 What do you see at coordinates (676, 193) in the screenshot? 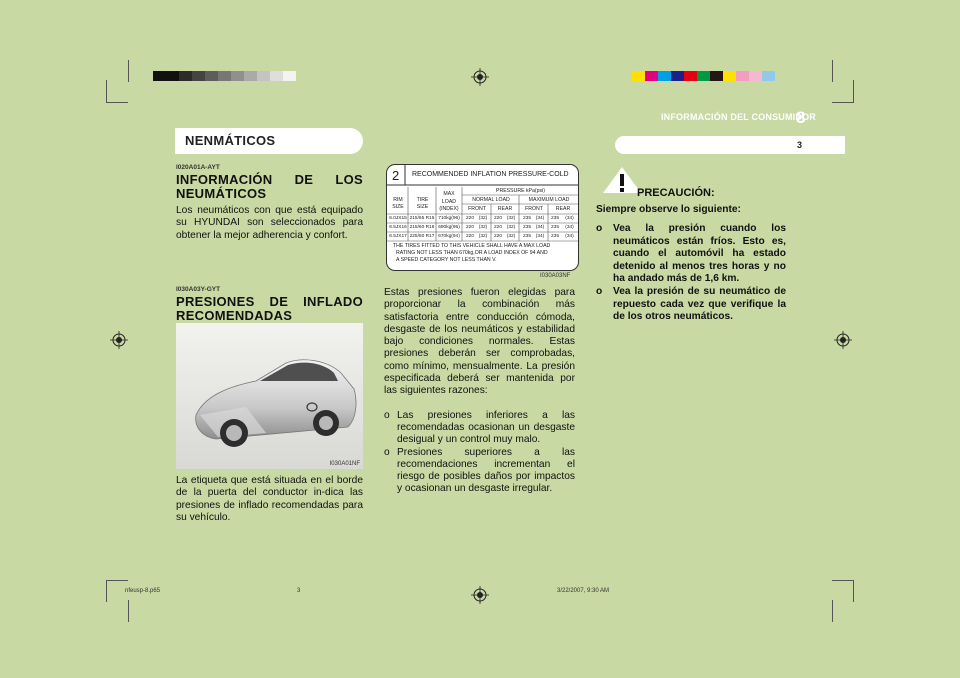
I see `caution-title: PRECAUCIÓN:` at bounding box center [676, 193].